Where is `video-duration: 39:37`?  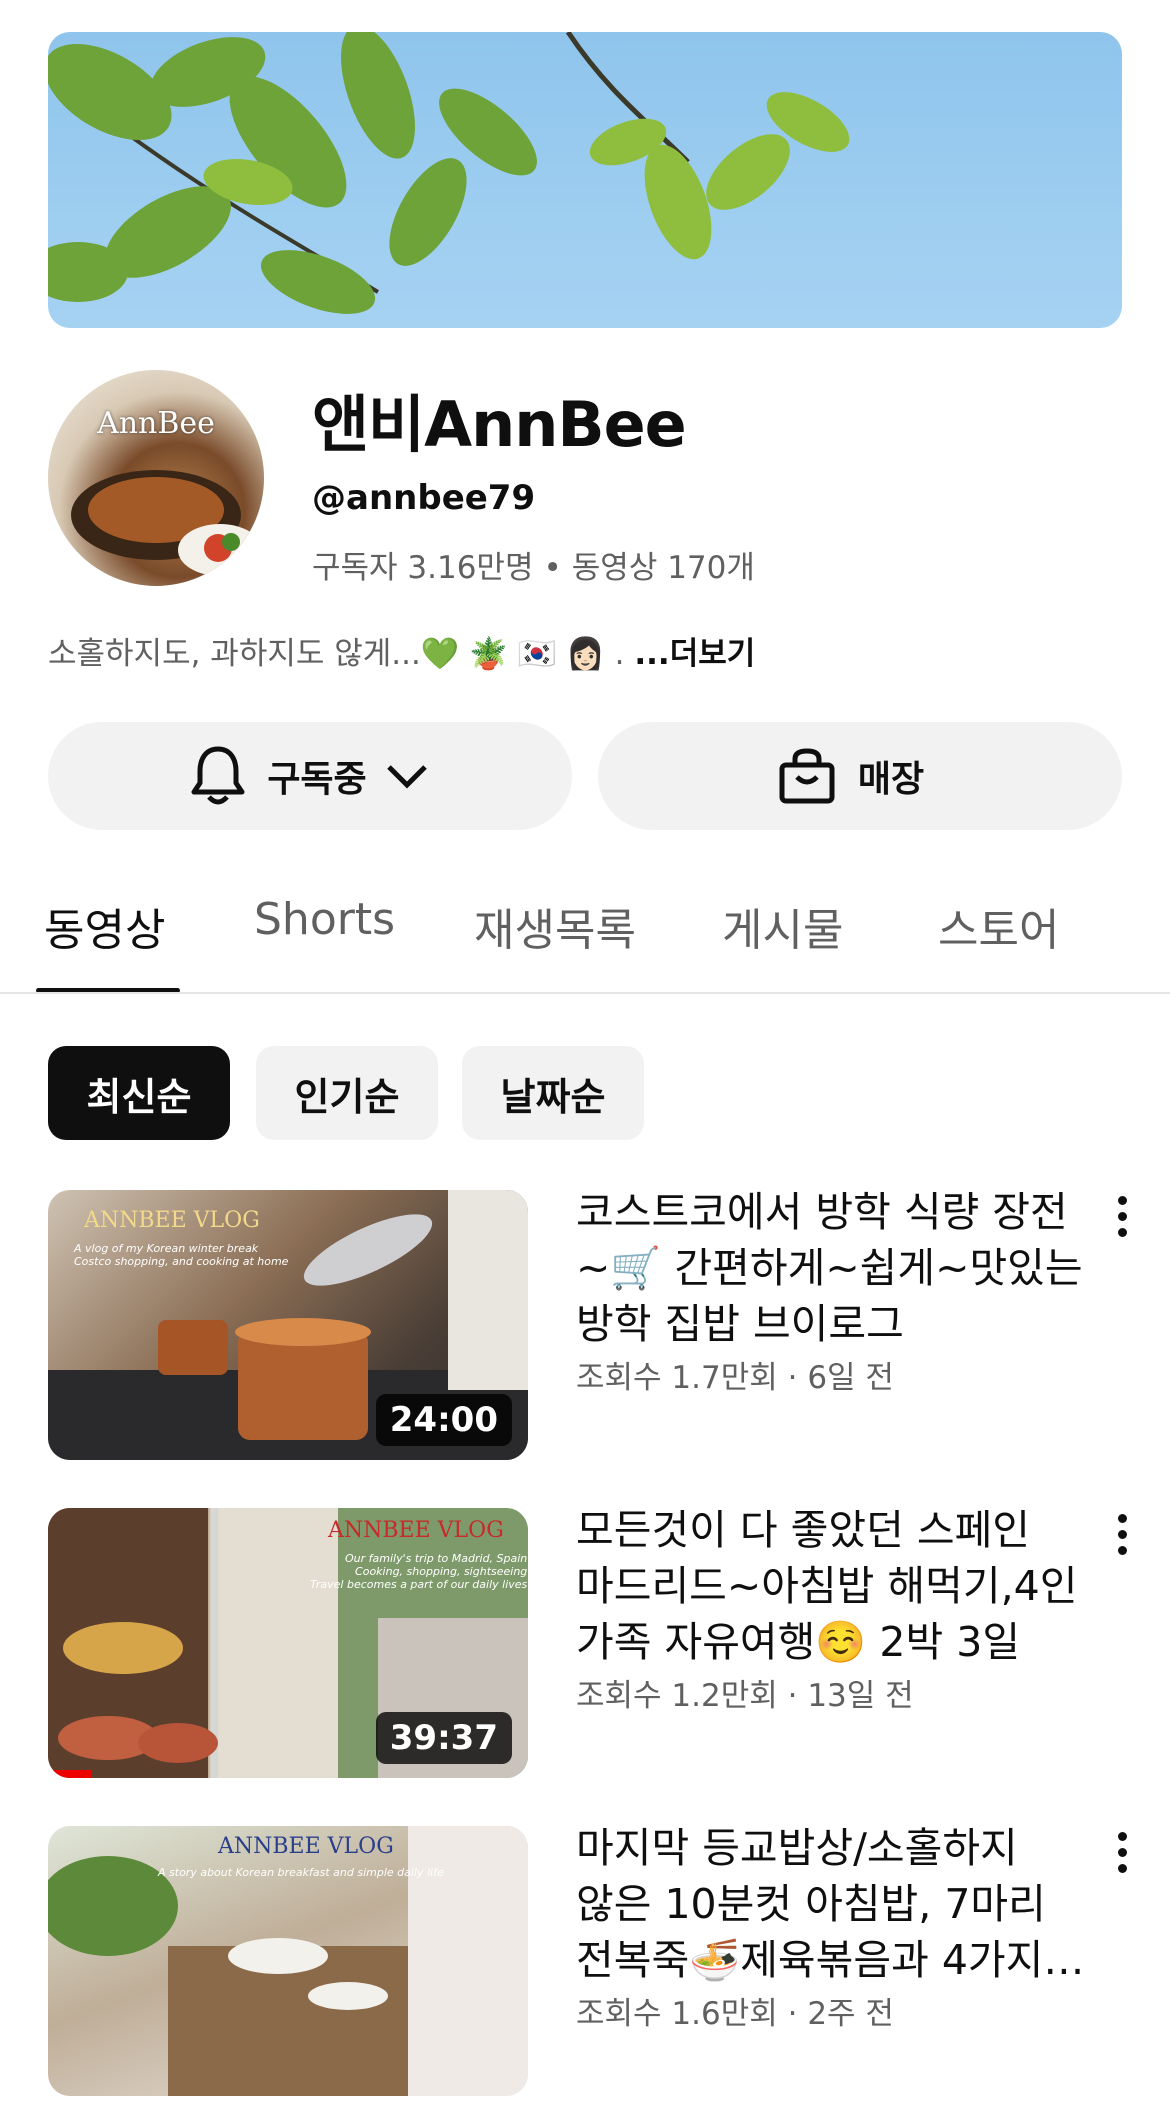 video-duration: 39:37 is located at coordinates (443, 1738).